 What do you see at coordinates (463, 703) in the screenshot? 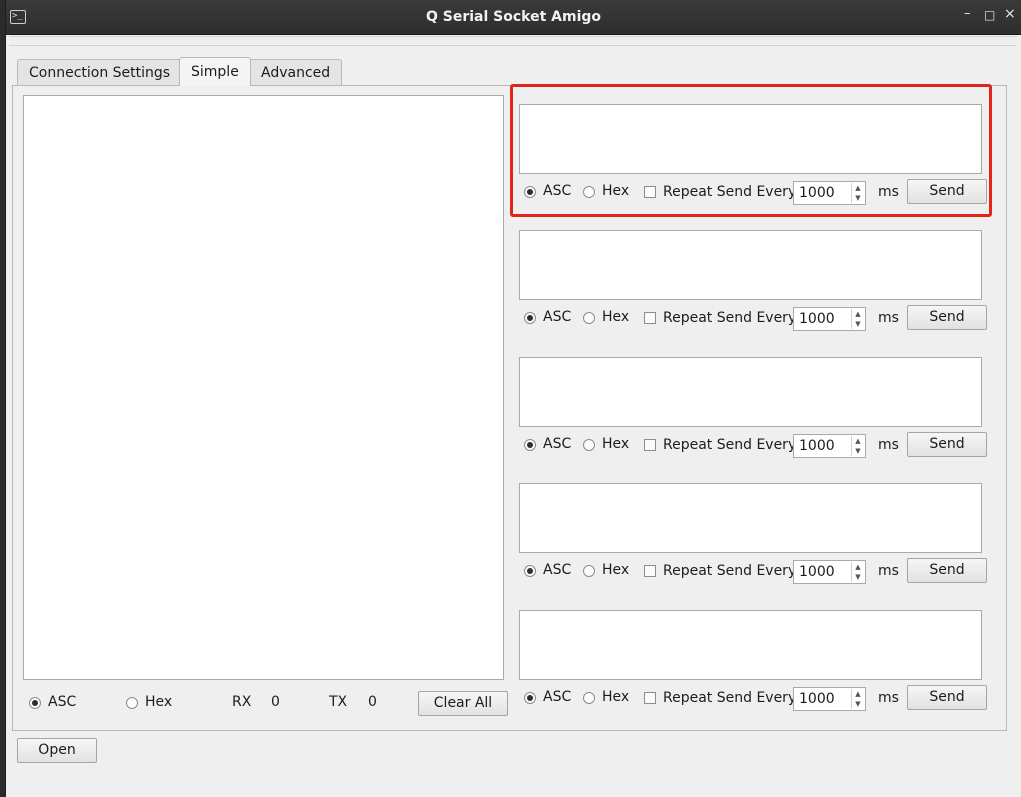
I see `clear-all-button: Clear All` at bounding box center [463, 703].